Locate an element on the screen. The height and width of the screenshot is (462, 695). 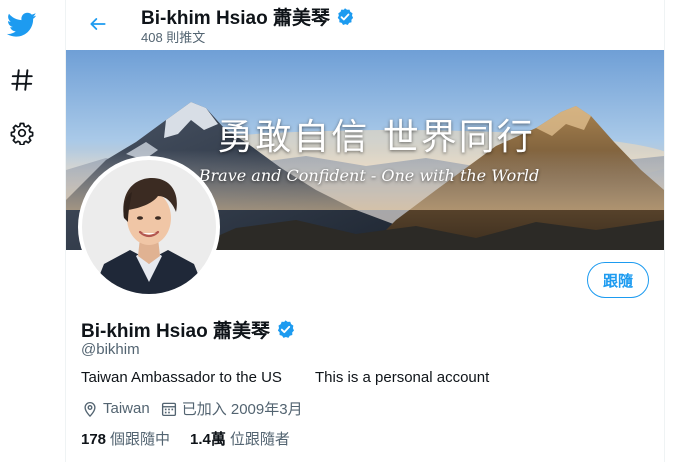
hashtag-icon is located at coordinates (22, 80).